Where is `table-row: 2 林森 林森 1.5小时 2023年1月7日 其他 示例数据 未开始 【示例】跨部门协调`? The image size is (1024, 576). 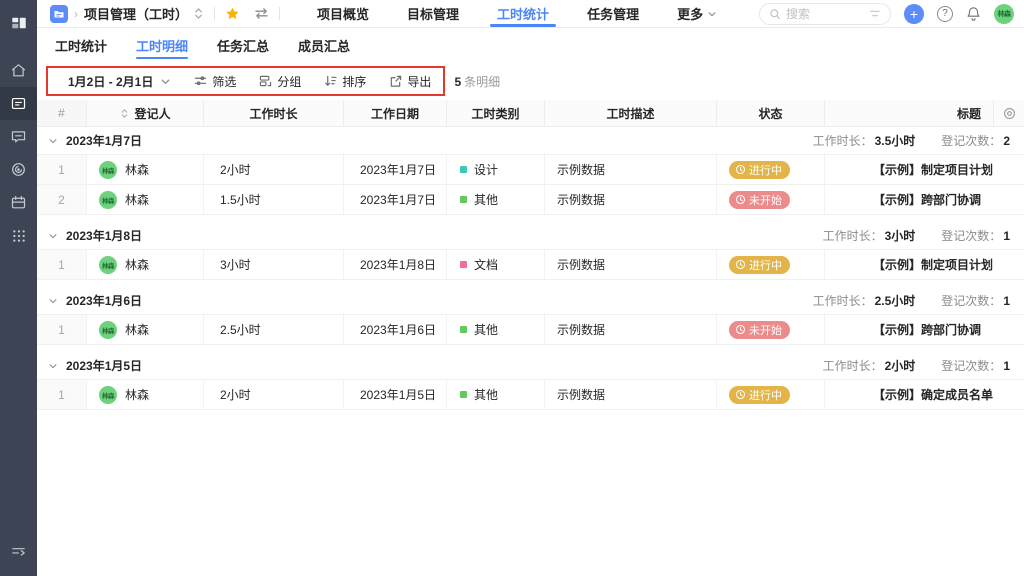 table-row: 2 林森 林森 1.5小时 2023年1月7日 其他 示例数据 未开始 【示例】跨部门协调 is located at coordinates (530, 200).